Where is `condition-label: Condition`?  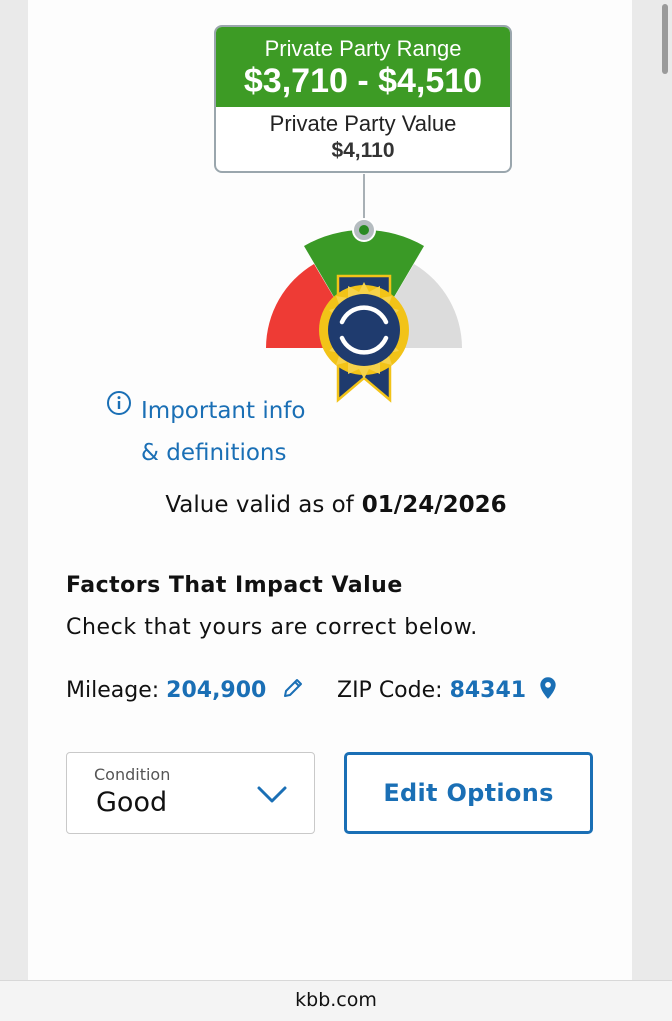 condition-label: Condition is located at coordinates (132, 774).